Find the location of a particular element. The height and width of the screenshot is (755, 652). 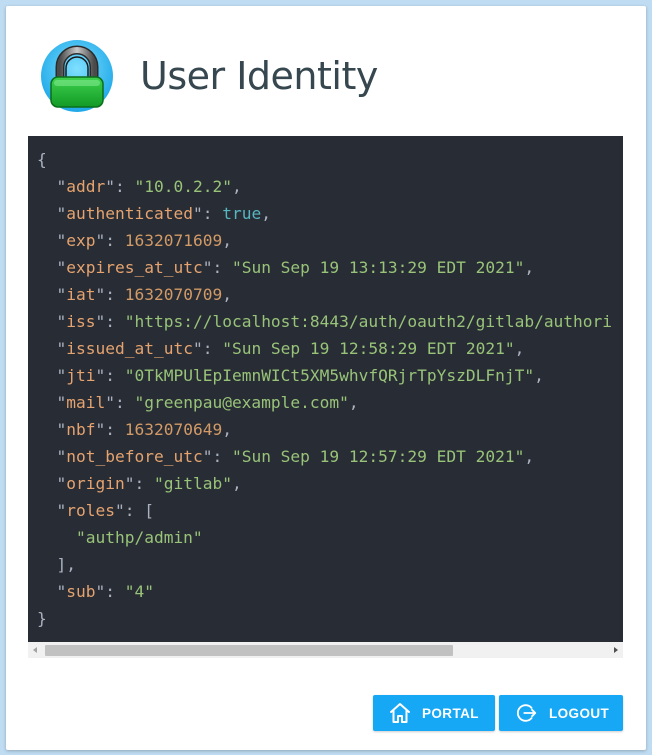

json-value: "gitlab" is located at coordinates (192, 483).